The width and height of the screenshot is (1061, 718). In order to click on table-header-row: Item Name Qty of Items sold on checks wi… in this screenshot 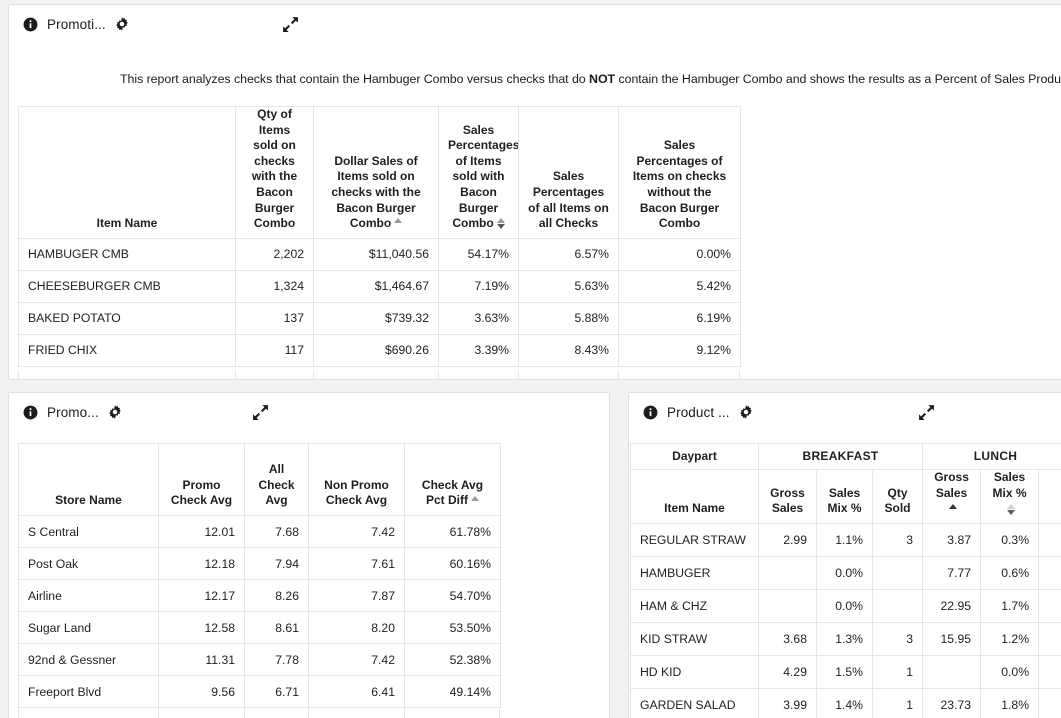, I will do `click(379, 172)`.